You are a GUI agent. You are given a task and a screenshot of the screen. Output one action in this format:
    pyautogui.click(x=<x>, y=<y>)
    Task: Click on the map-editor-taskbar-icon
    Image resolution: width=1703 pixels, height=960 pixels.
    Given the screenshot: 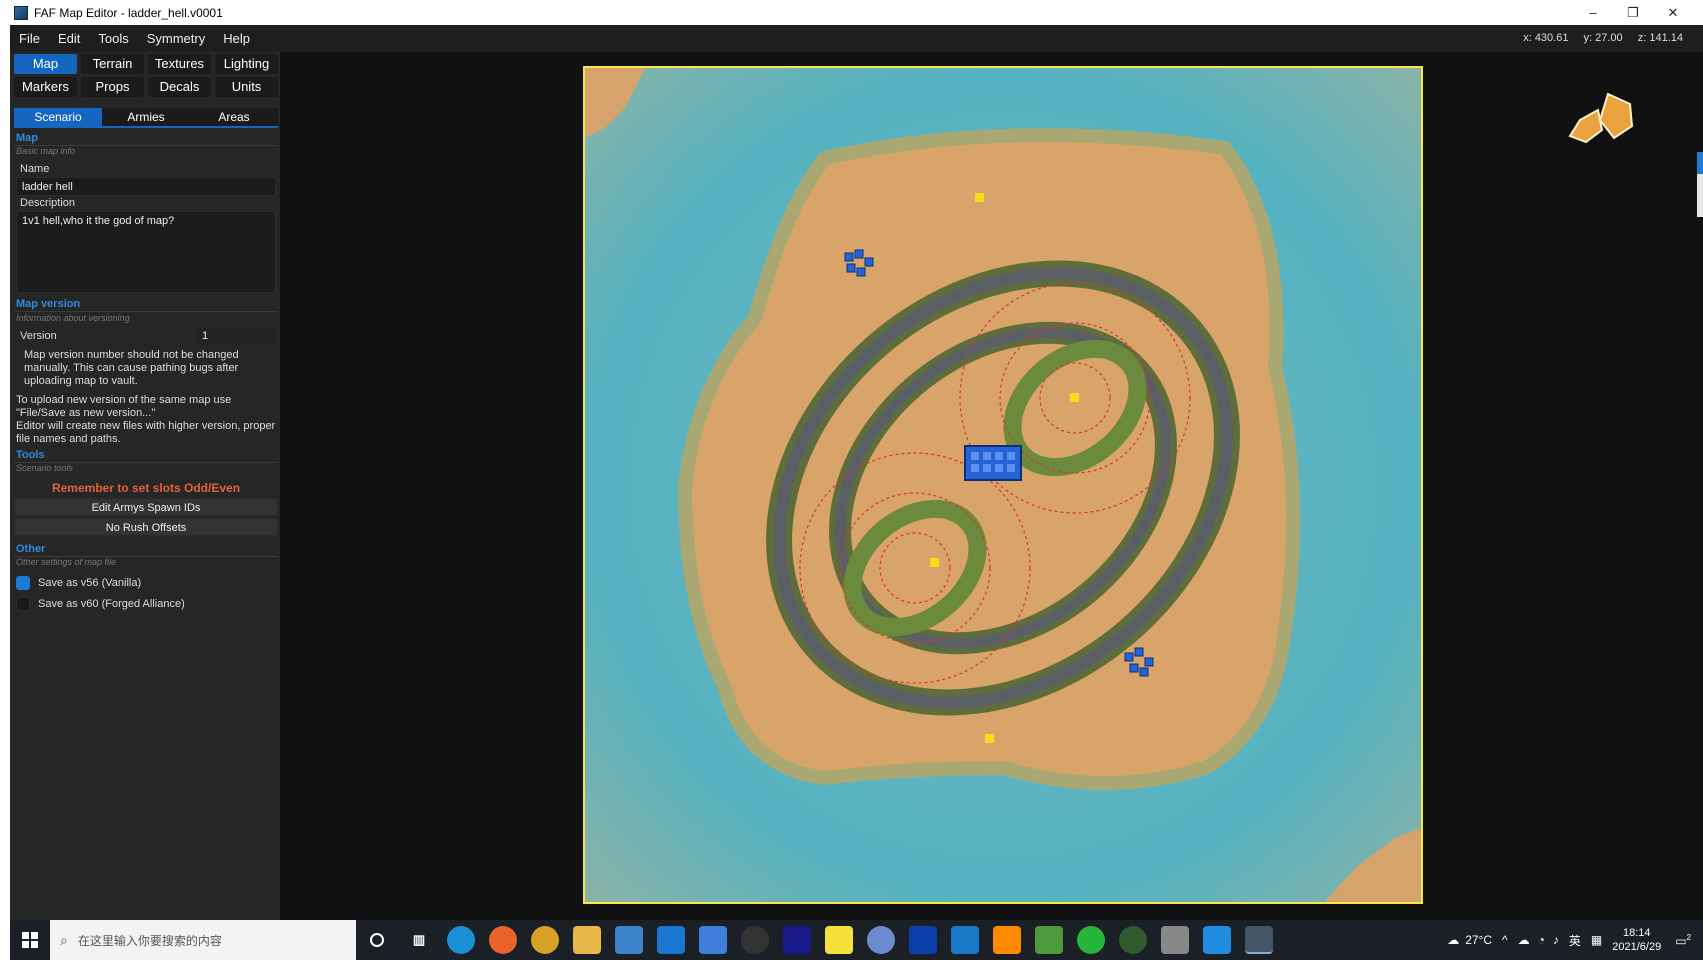 What is the action you would take?
    pyautogui.click(x=1259, y=940)
    